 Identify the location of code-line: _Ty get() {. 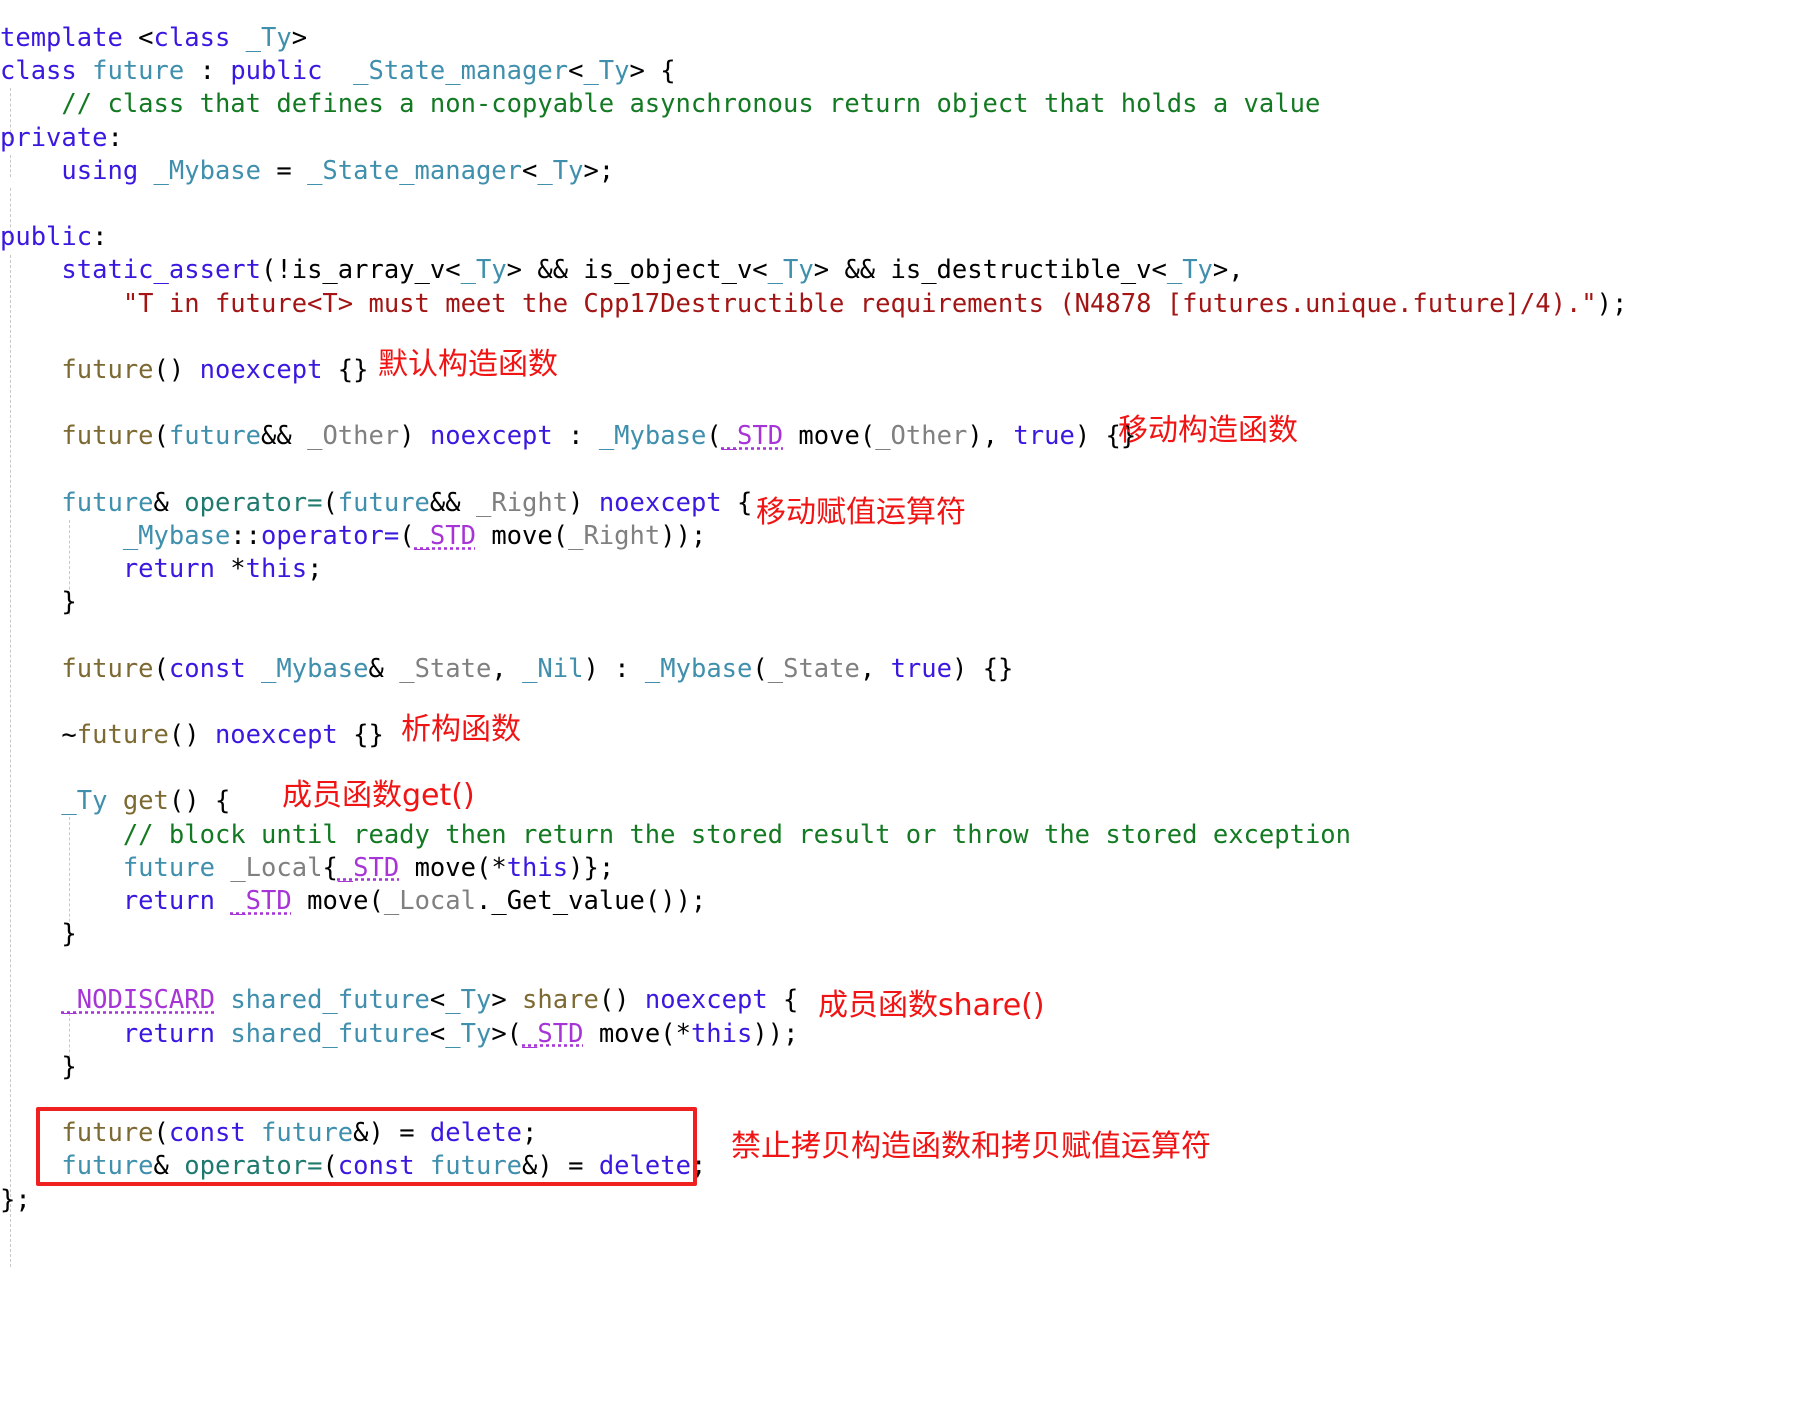
(898, 801).